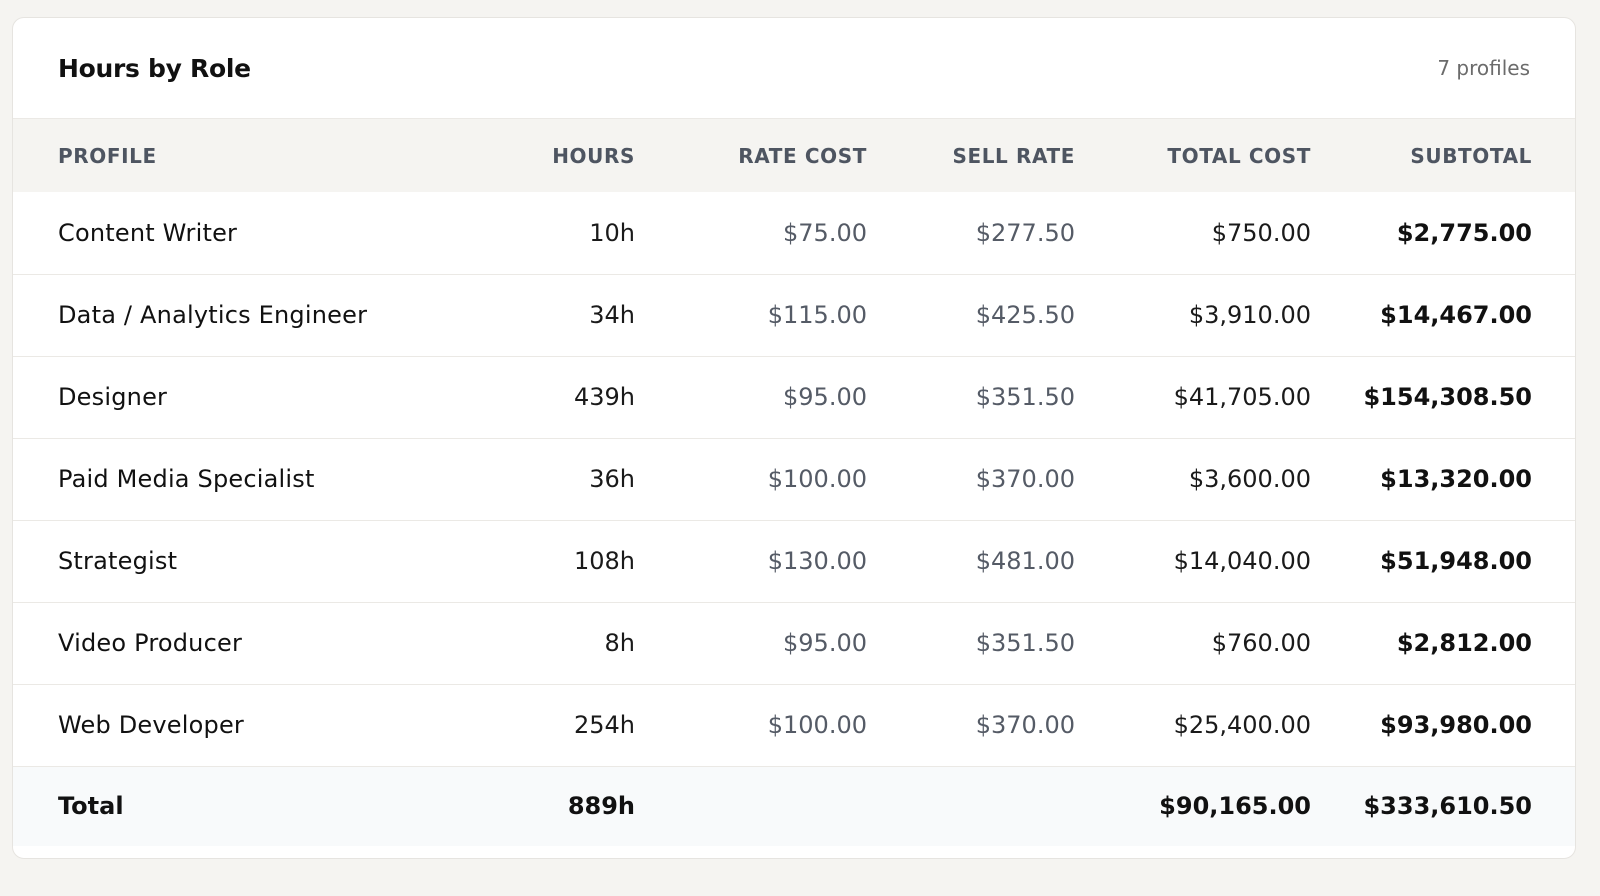 This screenshot has width=1600, height=896. What do you see at coordinates (817, 315) in the screenshot?
I see `cell-rate-cost: $115.00` at bounding box center [817, 315].